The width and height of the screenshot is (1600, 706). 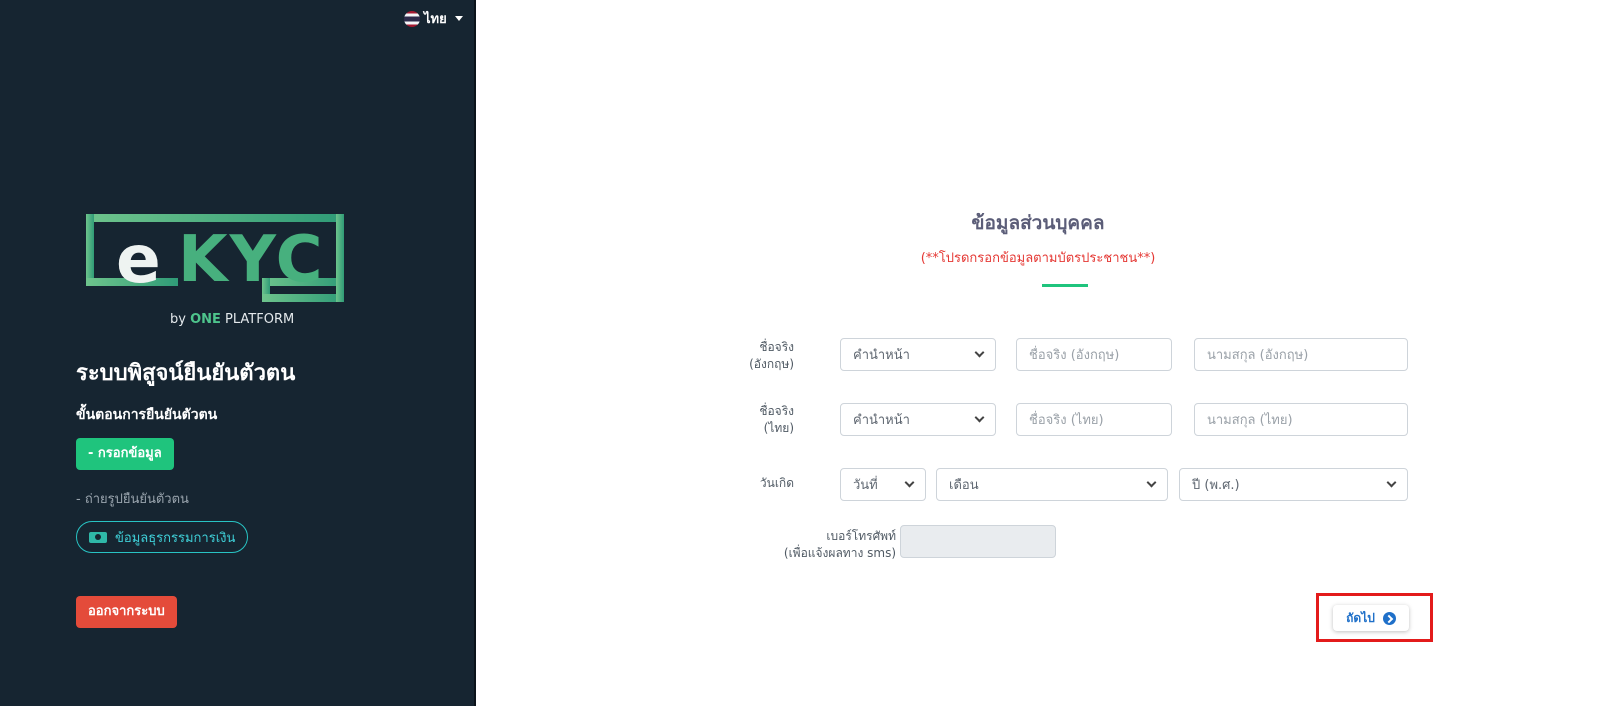 What do you see at coordinates (978, 541) in the screenshot?
I see `phone-input` at bounding box center [978, 541].